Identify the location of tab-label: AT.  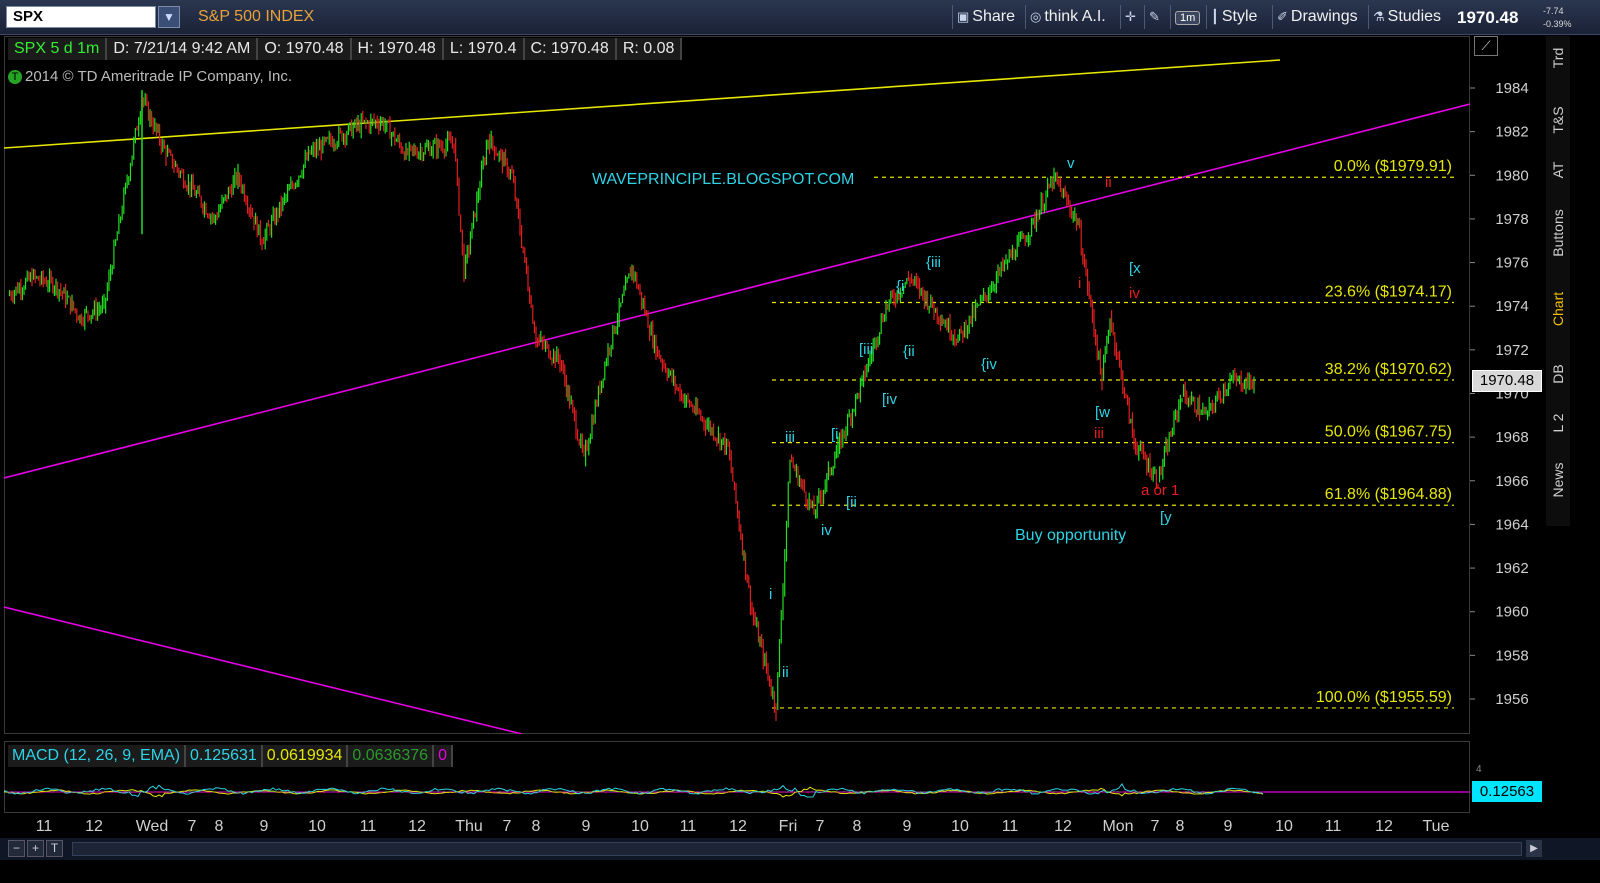
(1558, 170).